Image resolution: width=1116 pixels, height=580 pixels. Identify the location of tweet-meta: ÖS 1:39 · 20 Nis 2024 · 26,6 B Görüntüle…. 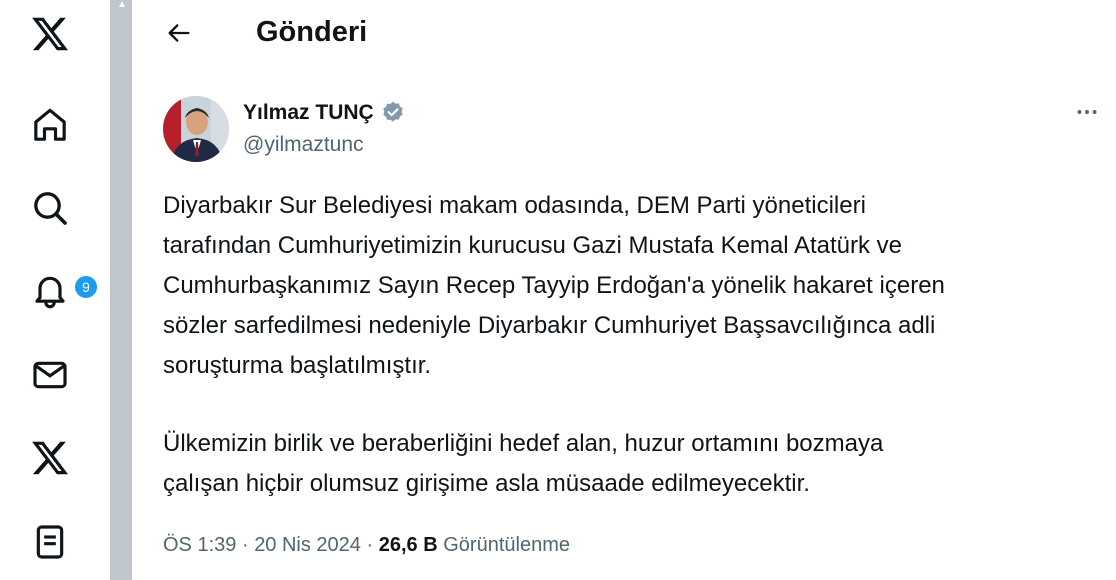
(366, 545).